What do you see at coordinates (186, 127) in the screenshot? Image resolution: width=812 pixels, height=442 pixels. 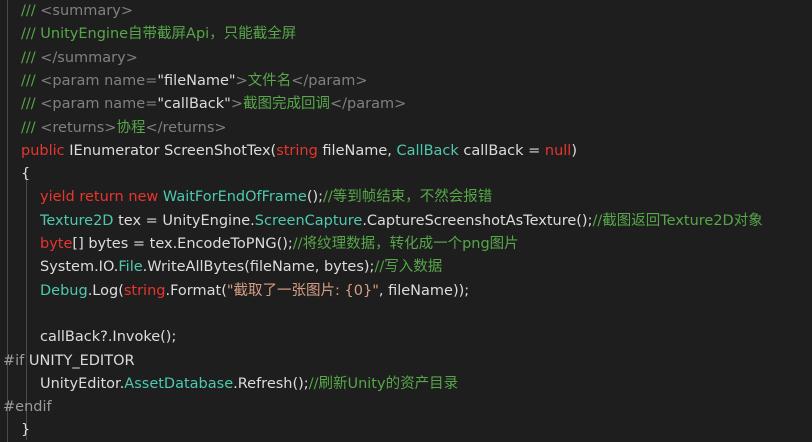 I see `code-token: </returns>` at bounding box center [186, 127].